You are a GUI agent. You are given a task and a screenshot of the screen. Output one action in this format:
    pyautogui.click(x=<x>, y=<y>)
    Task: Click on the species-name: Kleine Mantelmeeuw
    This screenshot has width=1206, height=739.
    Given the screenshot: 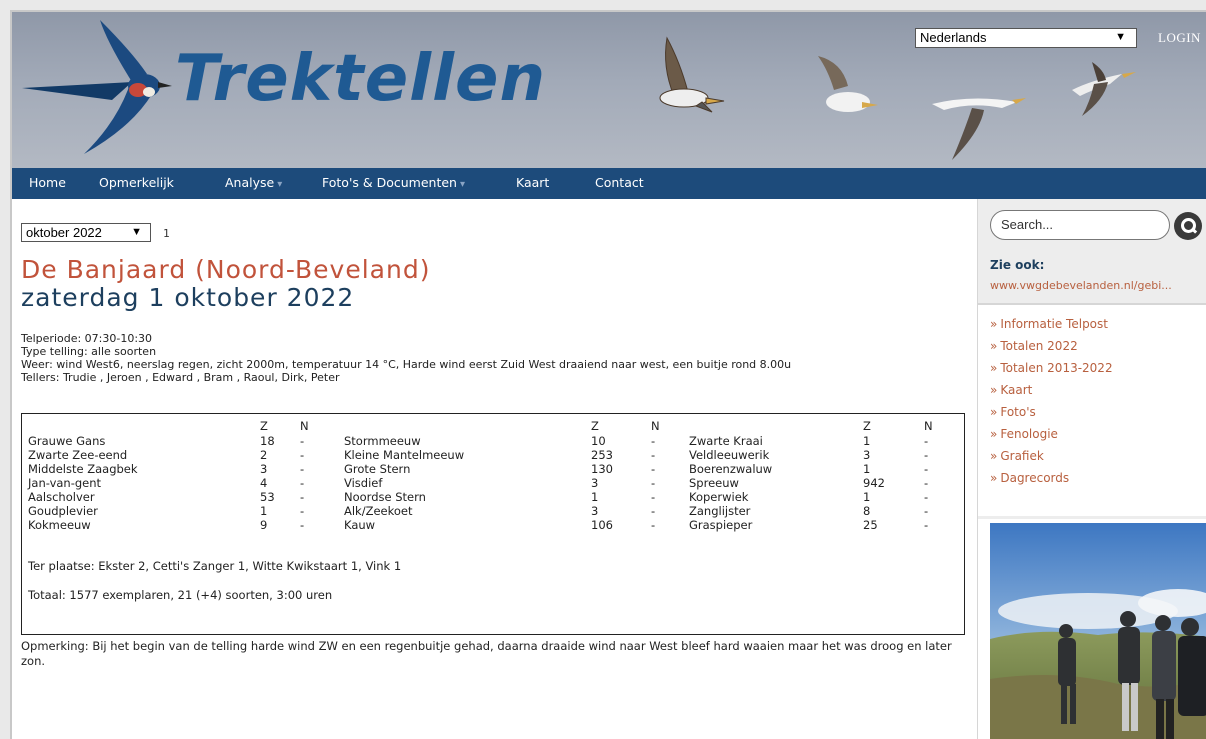 What is the action you would take?
    pyautogui.click(x=404, y=455)
    